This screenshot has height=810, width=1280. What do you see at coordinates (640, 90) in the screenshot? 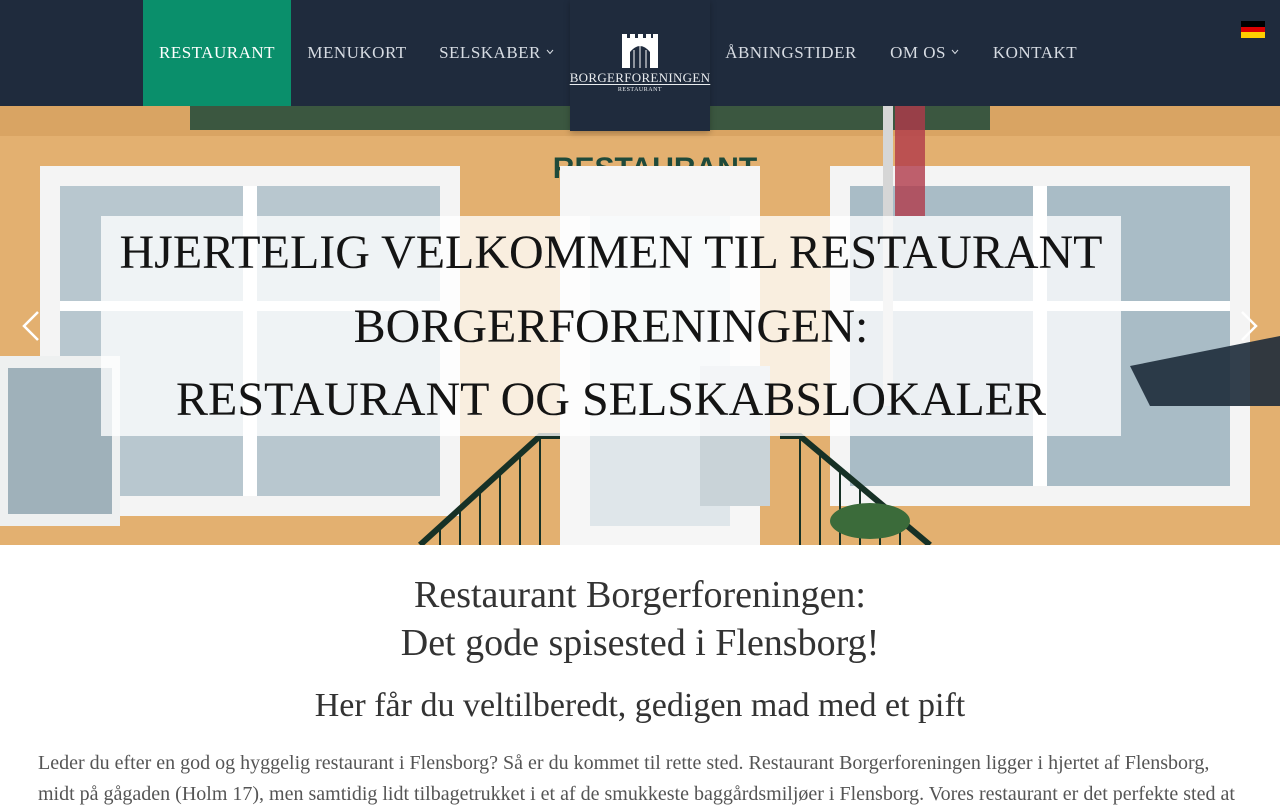
I see `logo-subtitle: RESTAURANT` at bounding box center [640, 90].